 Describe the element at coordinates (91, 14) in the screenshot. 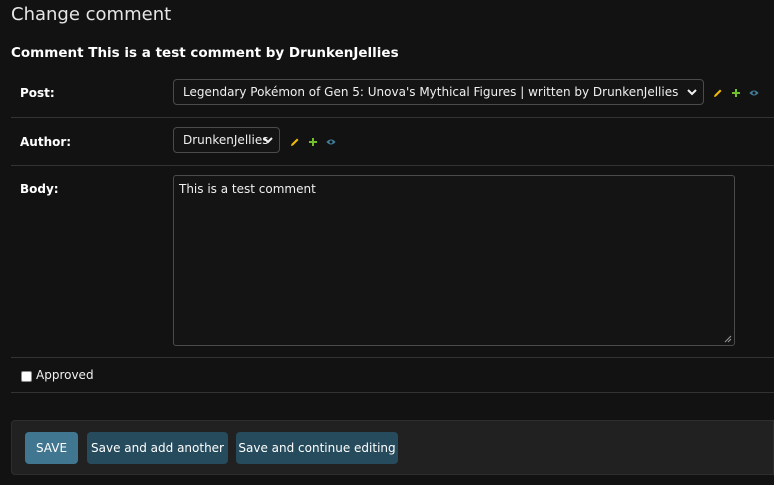

I see `page-title: Change comment` at that location.